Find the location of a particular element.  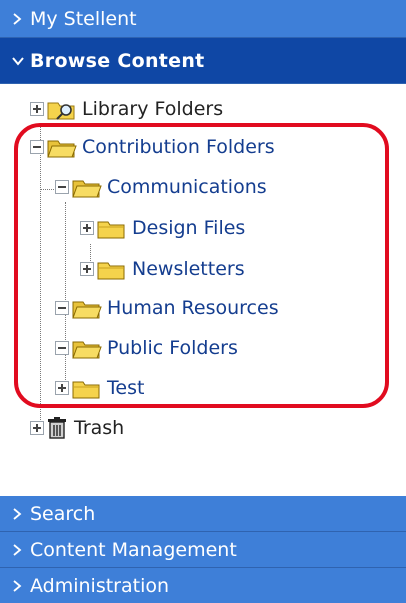

trash-icon is located at coordinates (58, 428).